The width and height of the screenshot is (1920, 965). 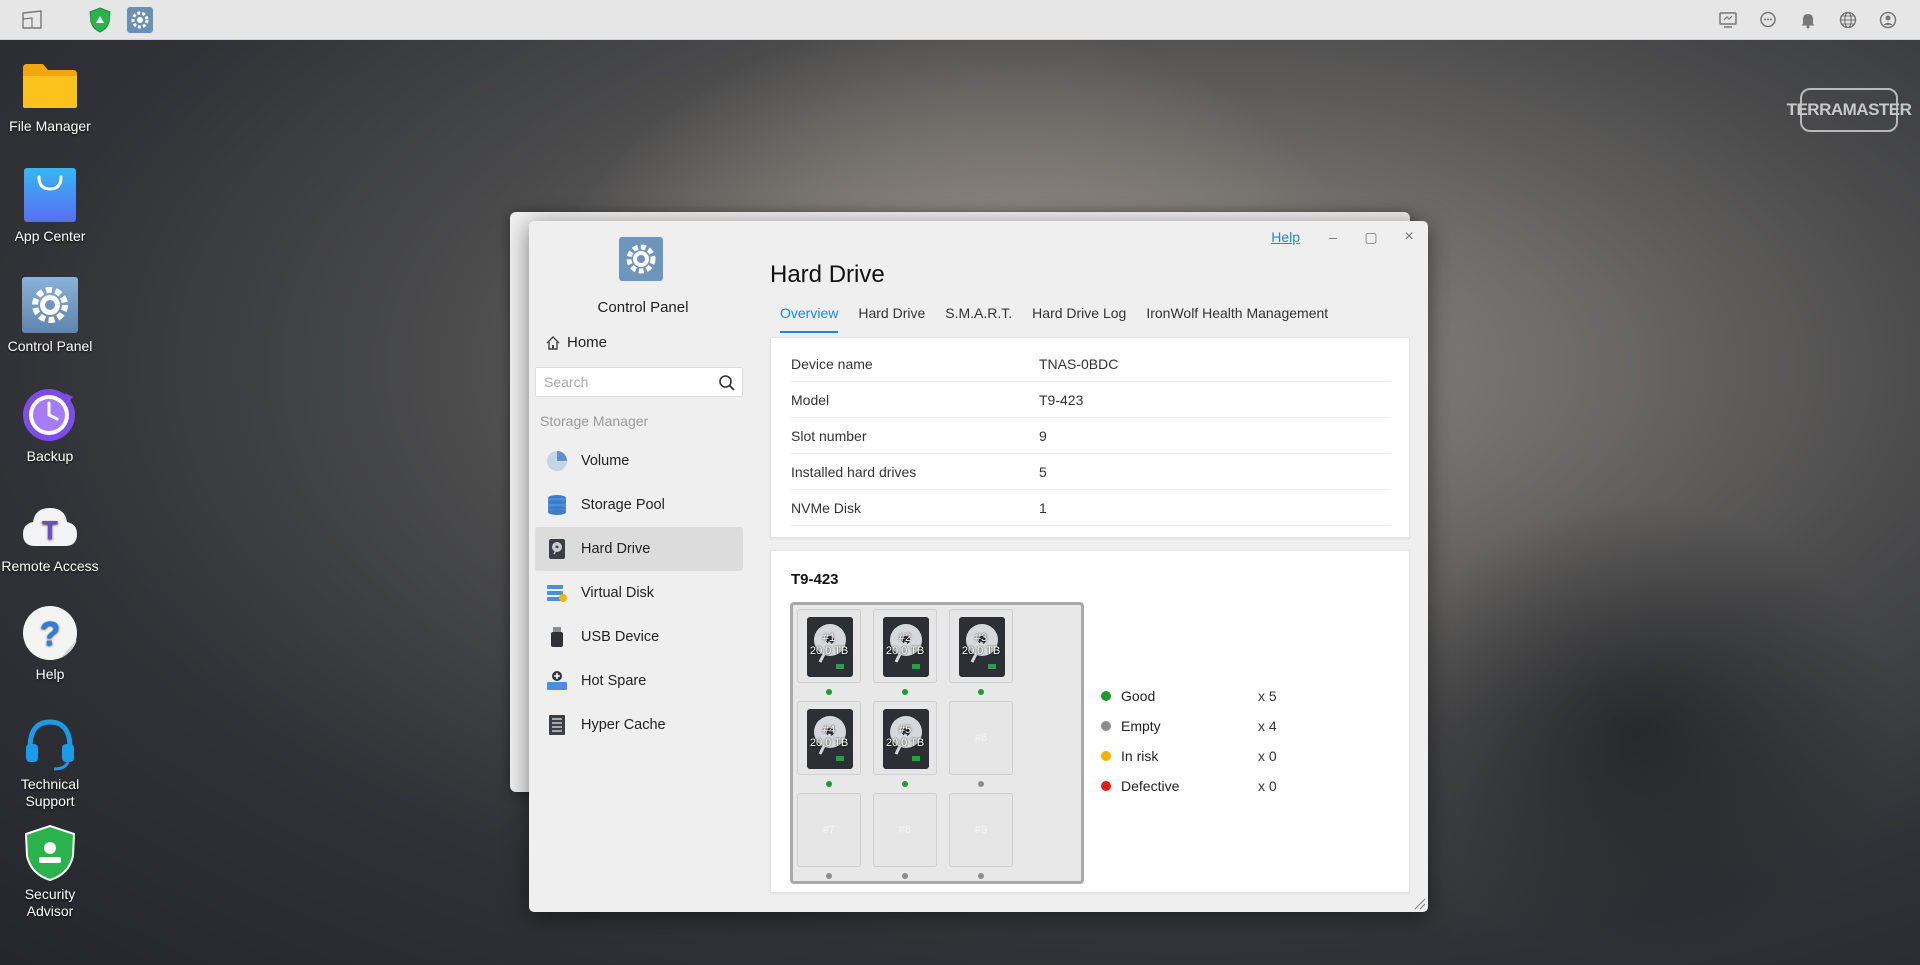 I want to click on taskbar-security-advisor, so click(x=100, y=20).